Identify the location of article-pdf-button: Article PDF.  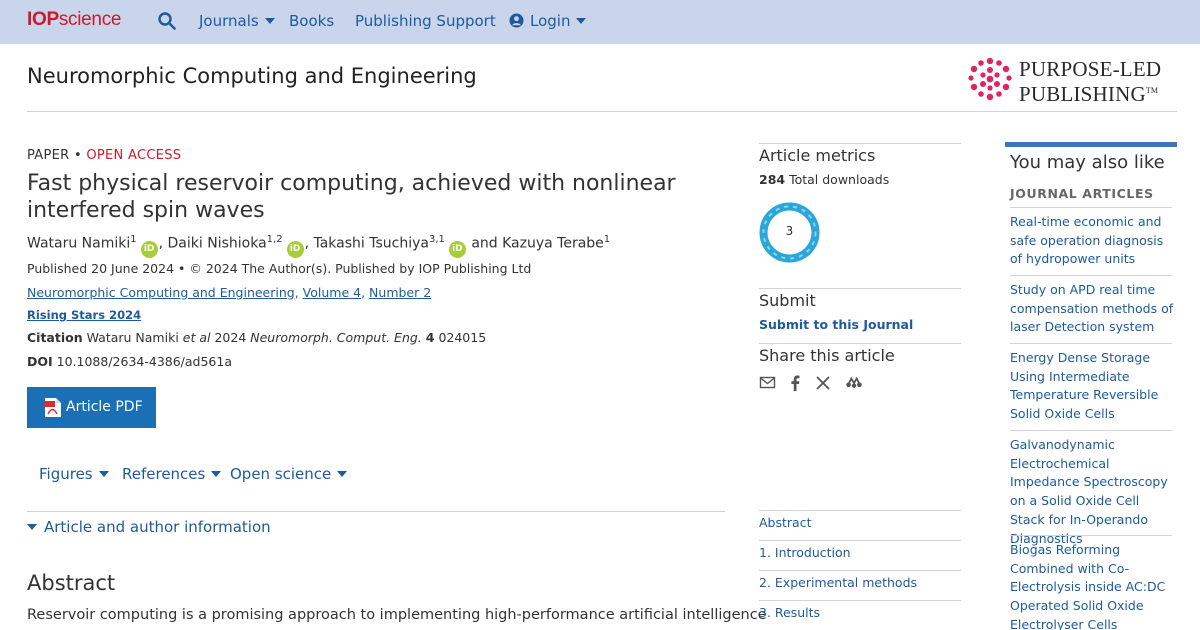
(91, 407).